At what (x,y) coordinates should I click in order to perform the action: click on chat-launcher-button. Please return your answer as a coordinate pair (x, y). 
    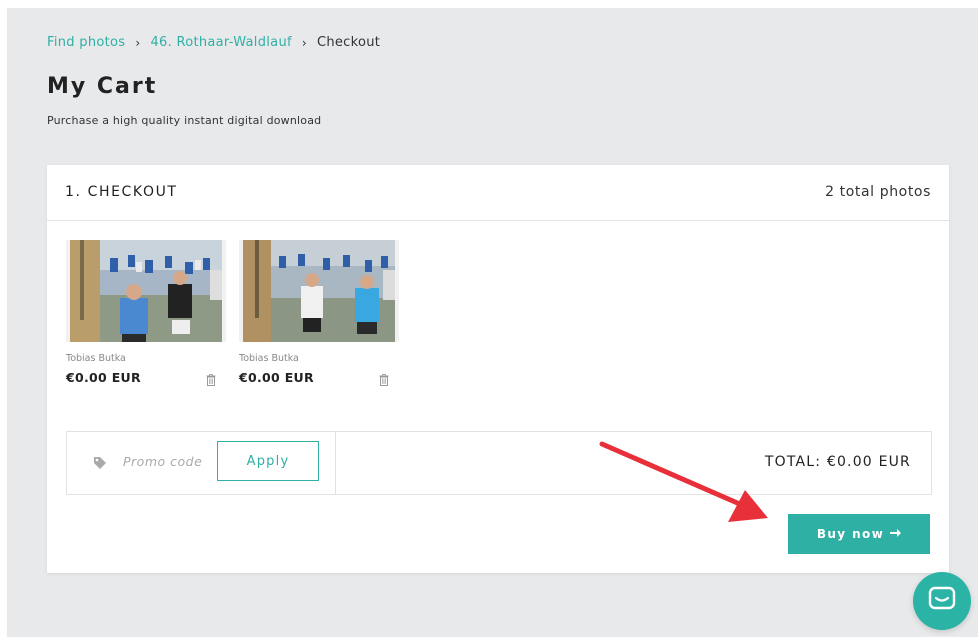
    Looking at the image, I should click on (942, 601).